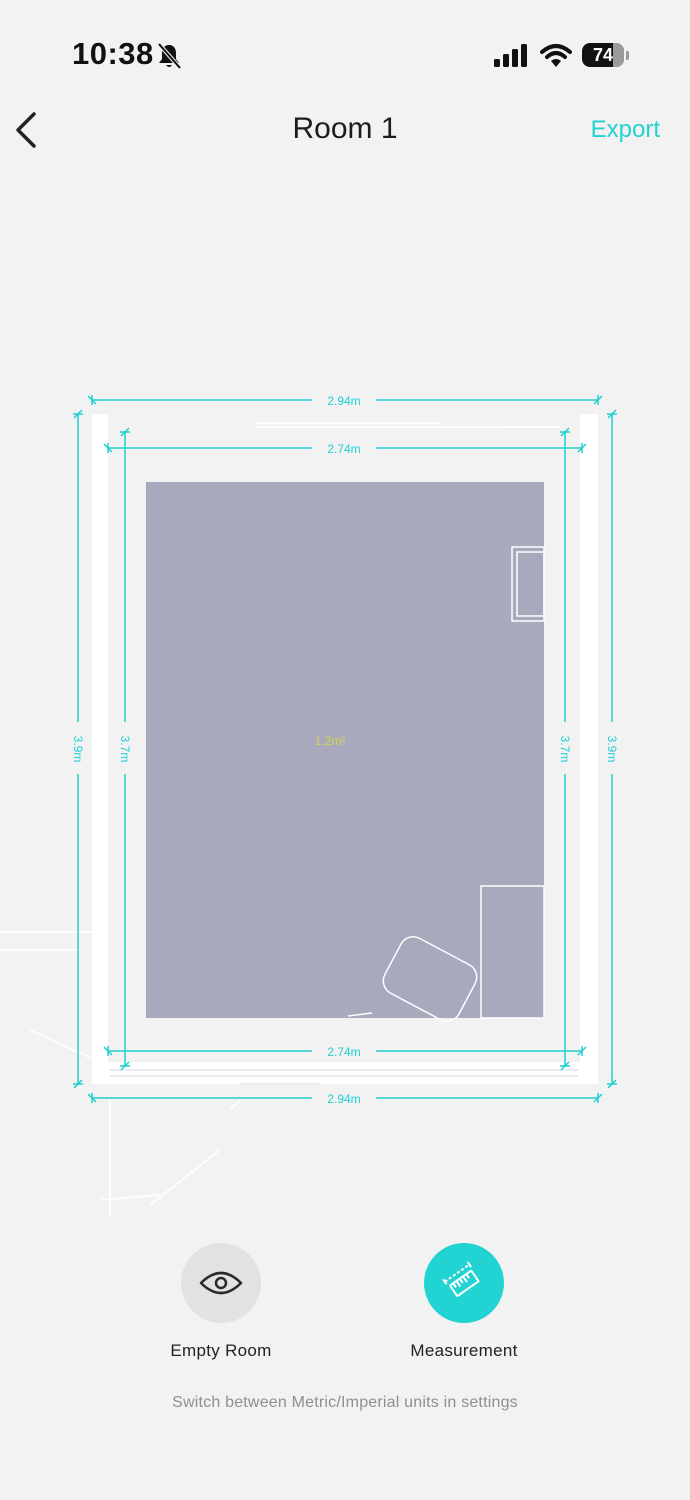 This screenshot has width=690, height=1500. I want to click on outer-width-bottom-label: 2.94m, so click(343, 1099).